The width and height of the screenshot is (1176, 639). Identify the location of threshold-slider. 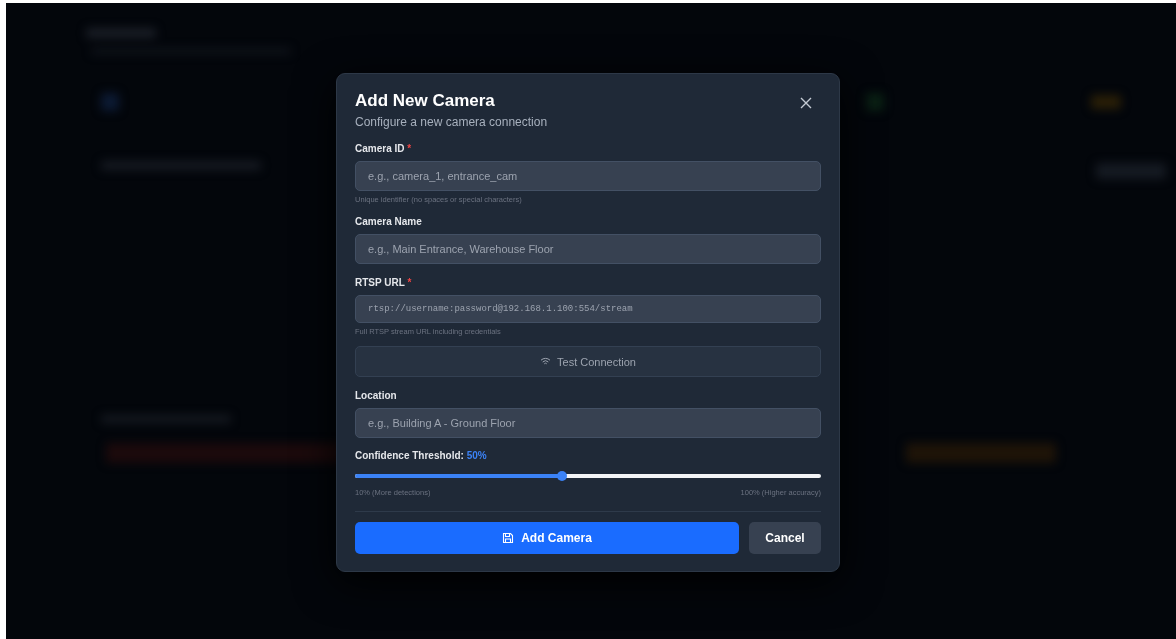
(588, 476).